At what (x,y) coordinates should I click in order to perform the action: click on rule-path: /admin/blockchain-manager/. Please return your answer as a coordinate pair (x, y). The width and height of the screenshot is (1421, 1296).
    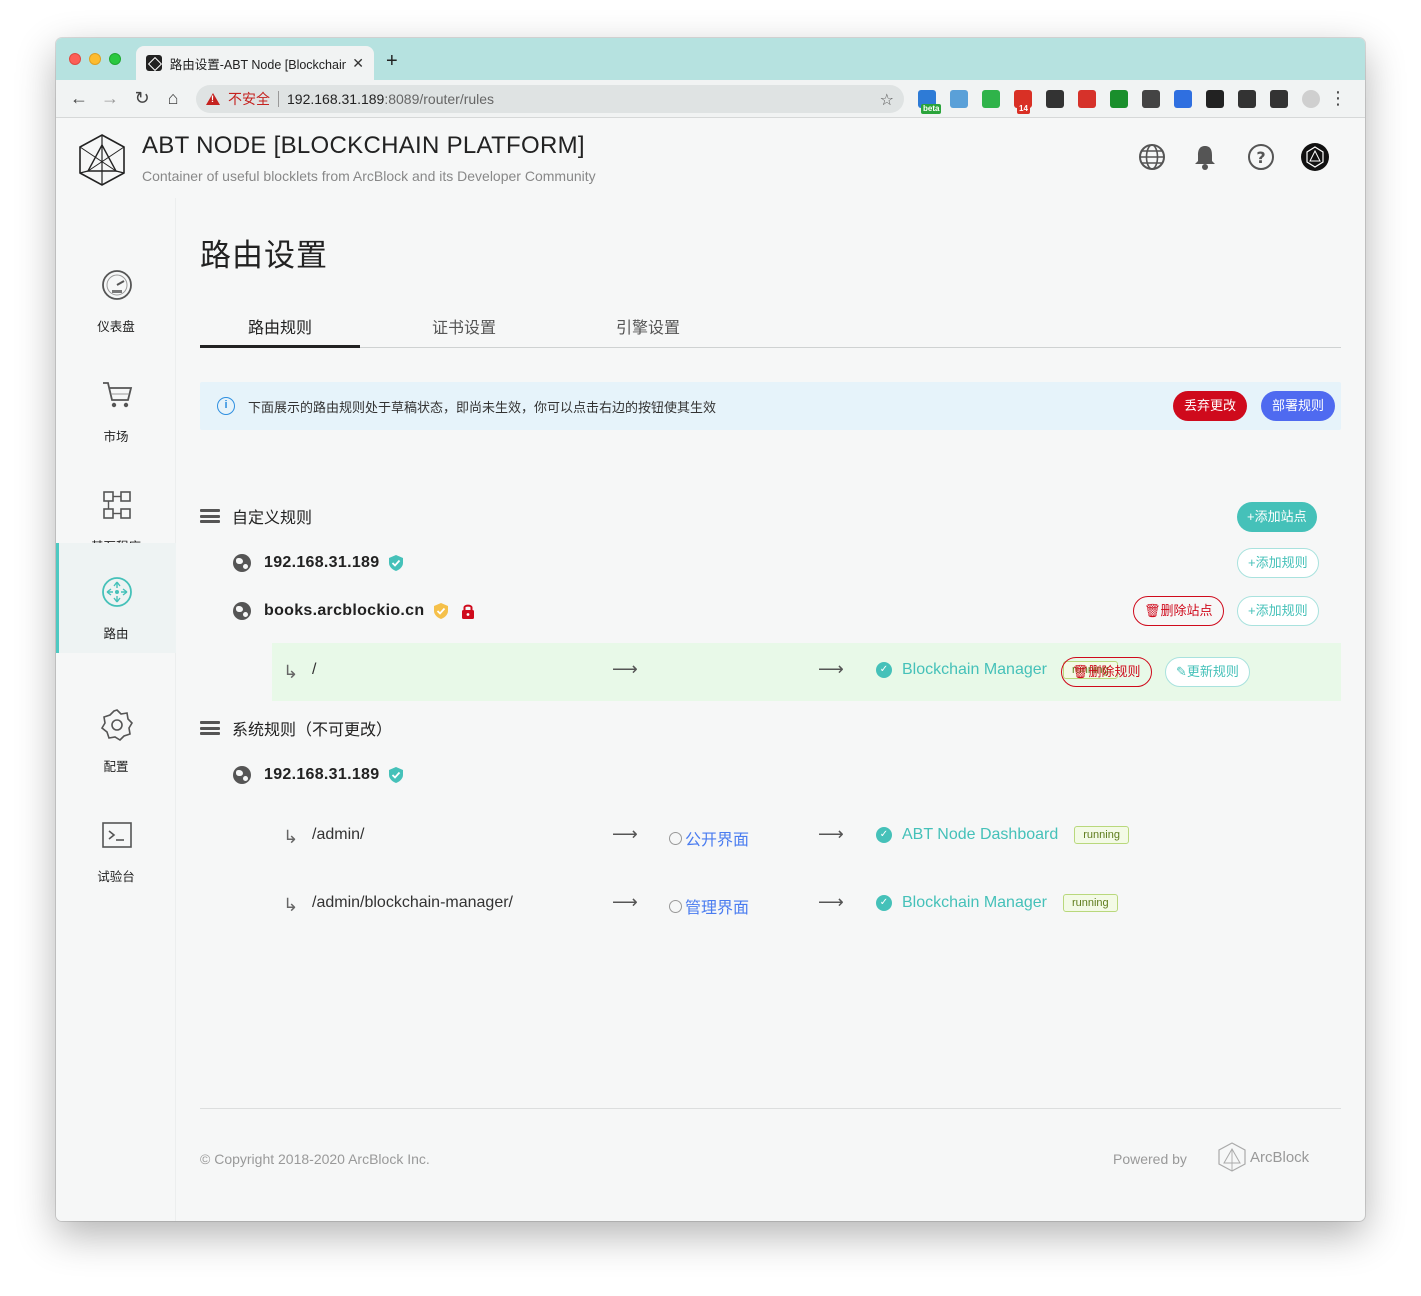
    Looking at the image, I should click on (412, 902).